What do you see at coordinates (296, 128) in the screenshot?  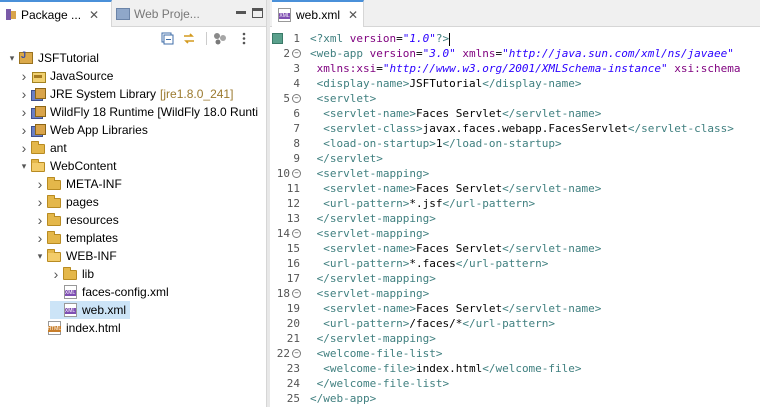 I see `line-number: 7` at bounding box center [296, 128].